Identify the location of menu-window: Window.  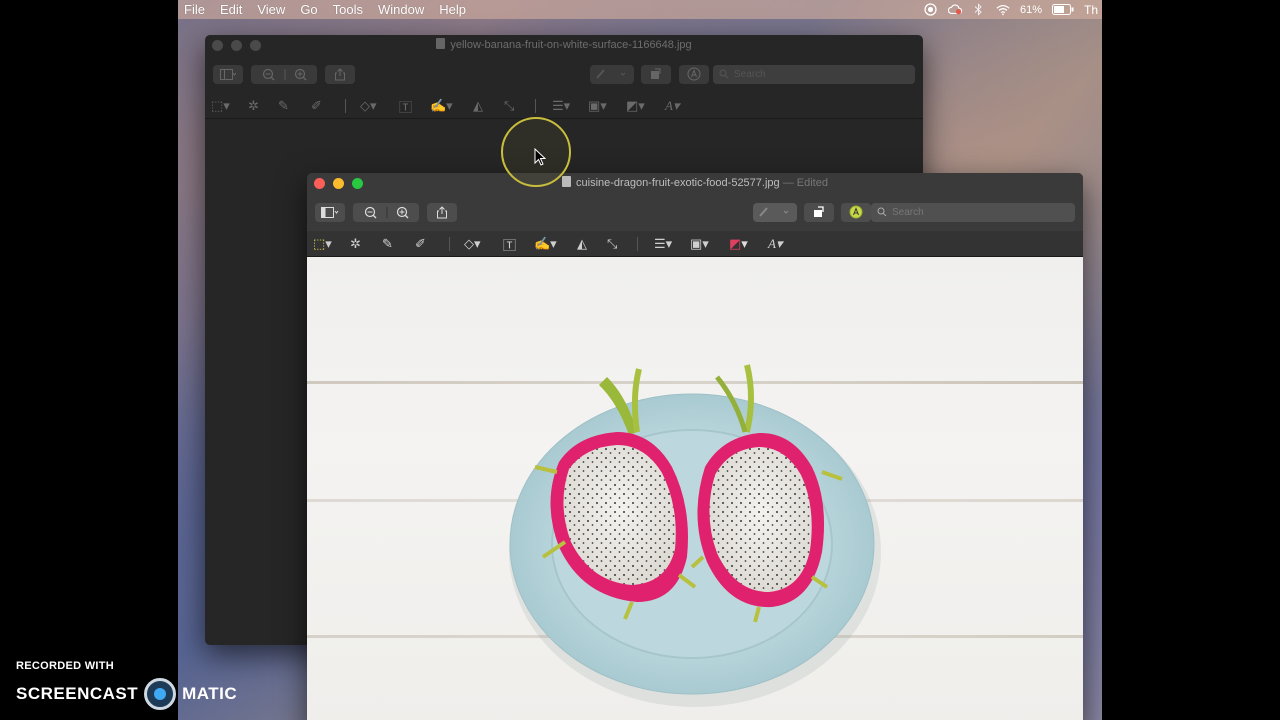
(401, 9).